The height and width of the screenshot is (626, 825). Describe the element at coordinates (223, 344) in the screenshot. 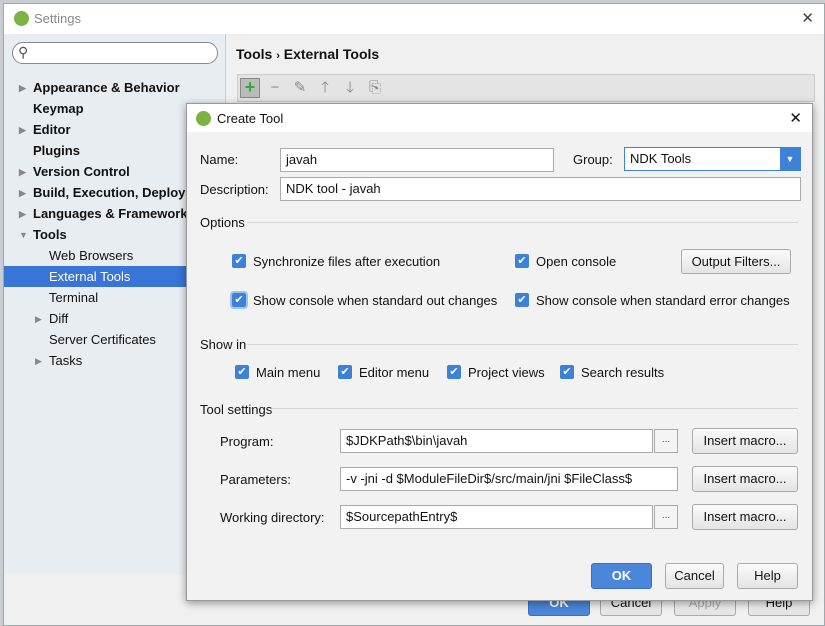

I see `show-in-section-label: Show in` at that location.